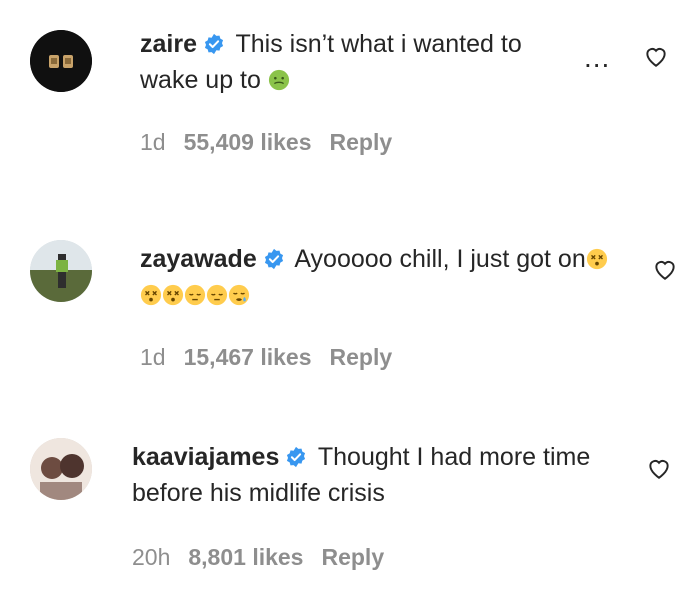 The width and height of the screenshot is (700, 594). What do you see at coordinates (331, 62) in the screenshot?
I see `comment-body: This isn’t what i wanted to wake up to` at bounding box center [331, 62].